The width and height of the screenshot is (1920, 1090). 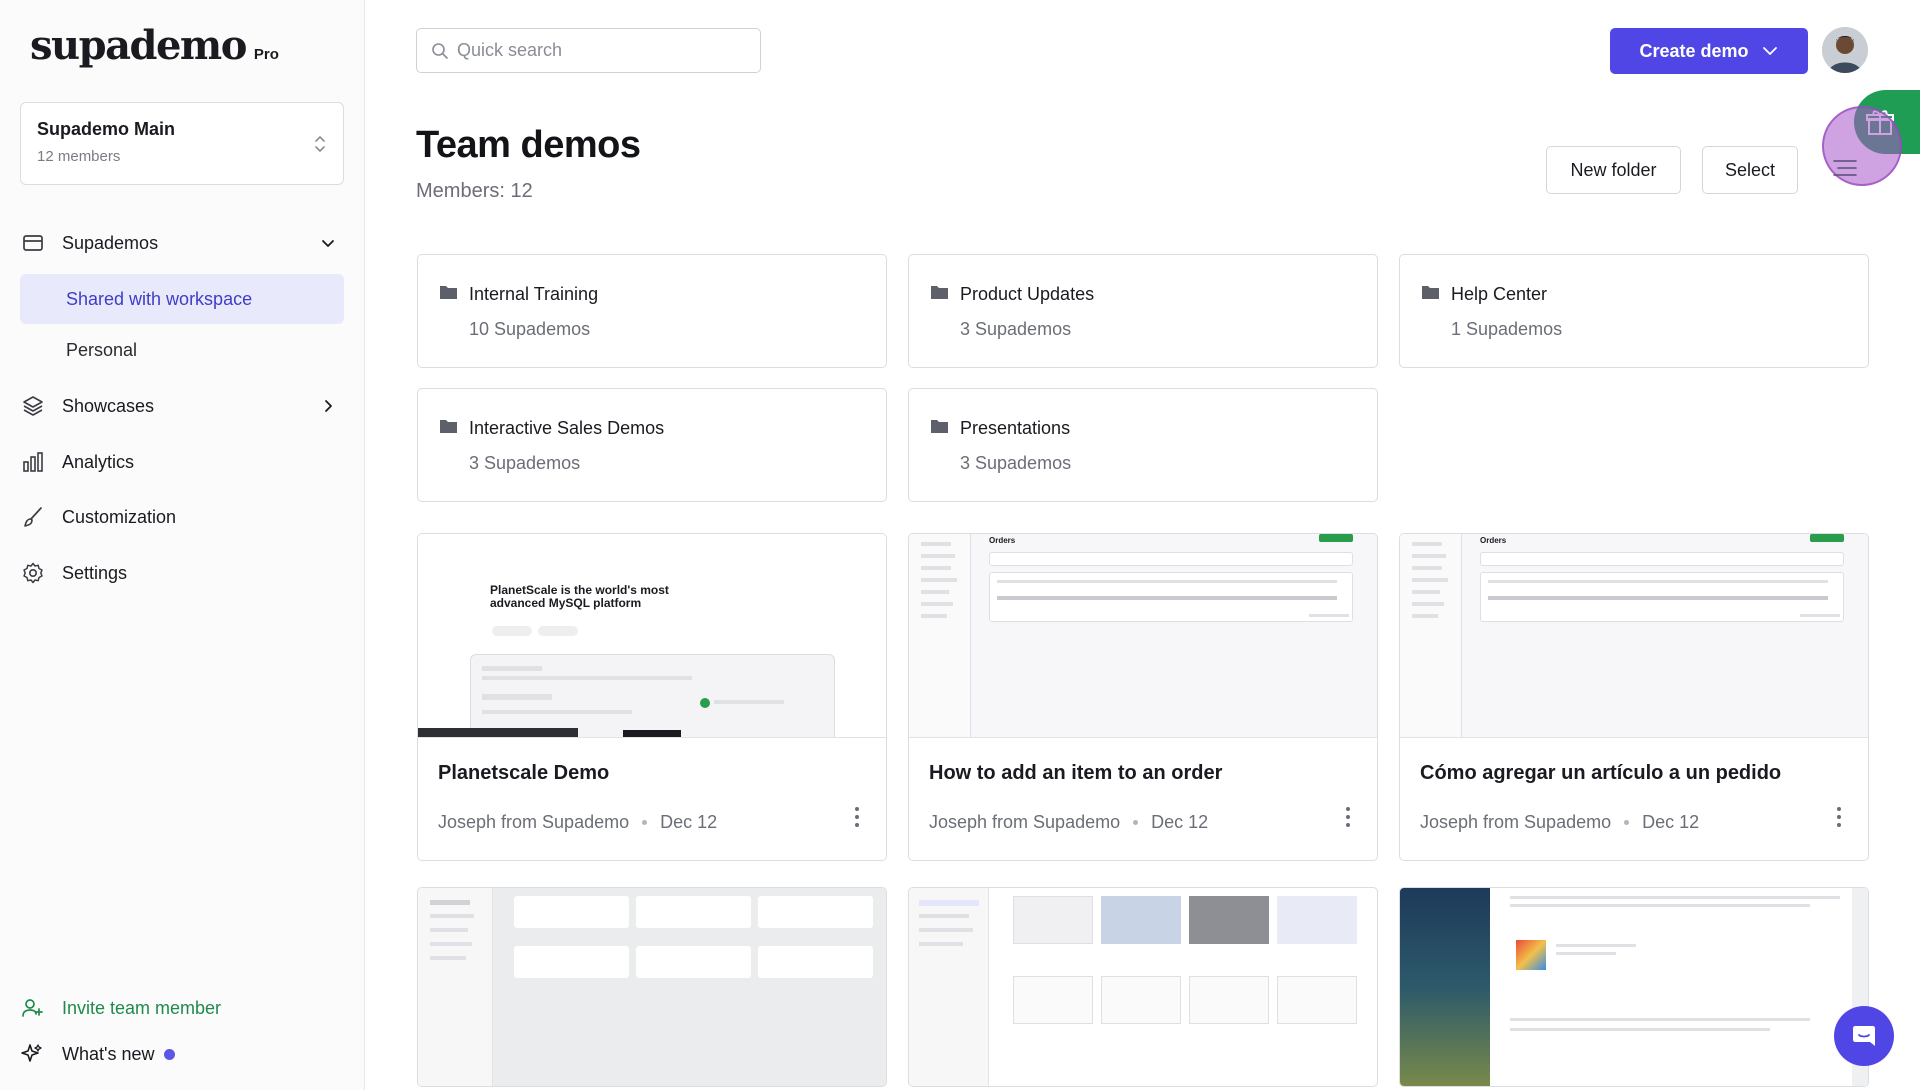 I want to click on nav-supademos: Supademos, so click(x=182, y=243).